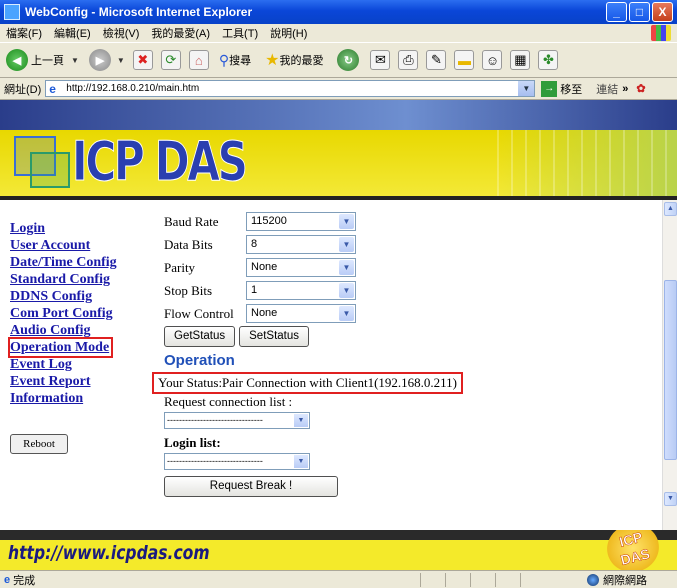 This screenshot has height=588, width=677. What do you see at coordinates (215, 461) in the screenshot?
I see `login-list-value: --------------------------------` at bounding box center [215, 461].